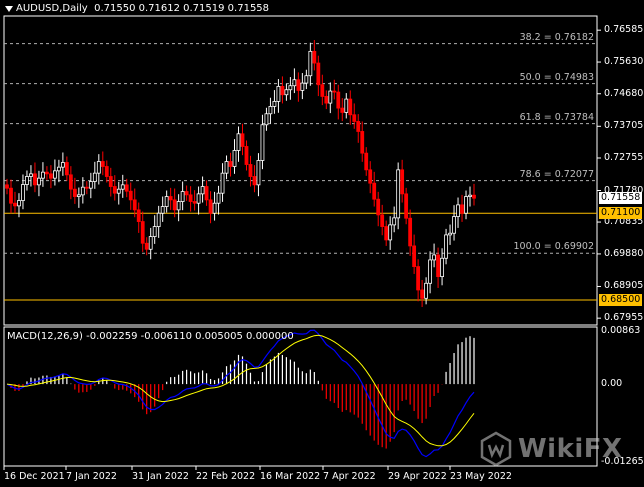  What do you see at coordinates (160, 476) in the screenshot?
I see `date-axis-label: 31 Jan 2022` at bounding box center [160, 476].